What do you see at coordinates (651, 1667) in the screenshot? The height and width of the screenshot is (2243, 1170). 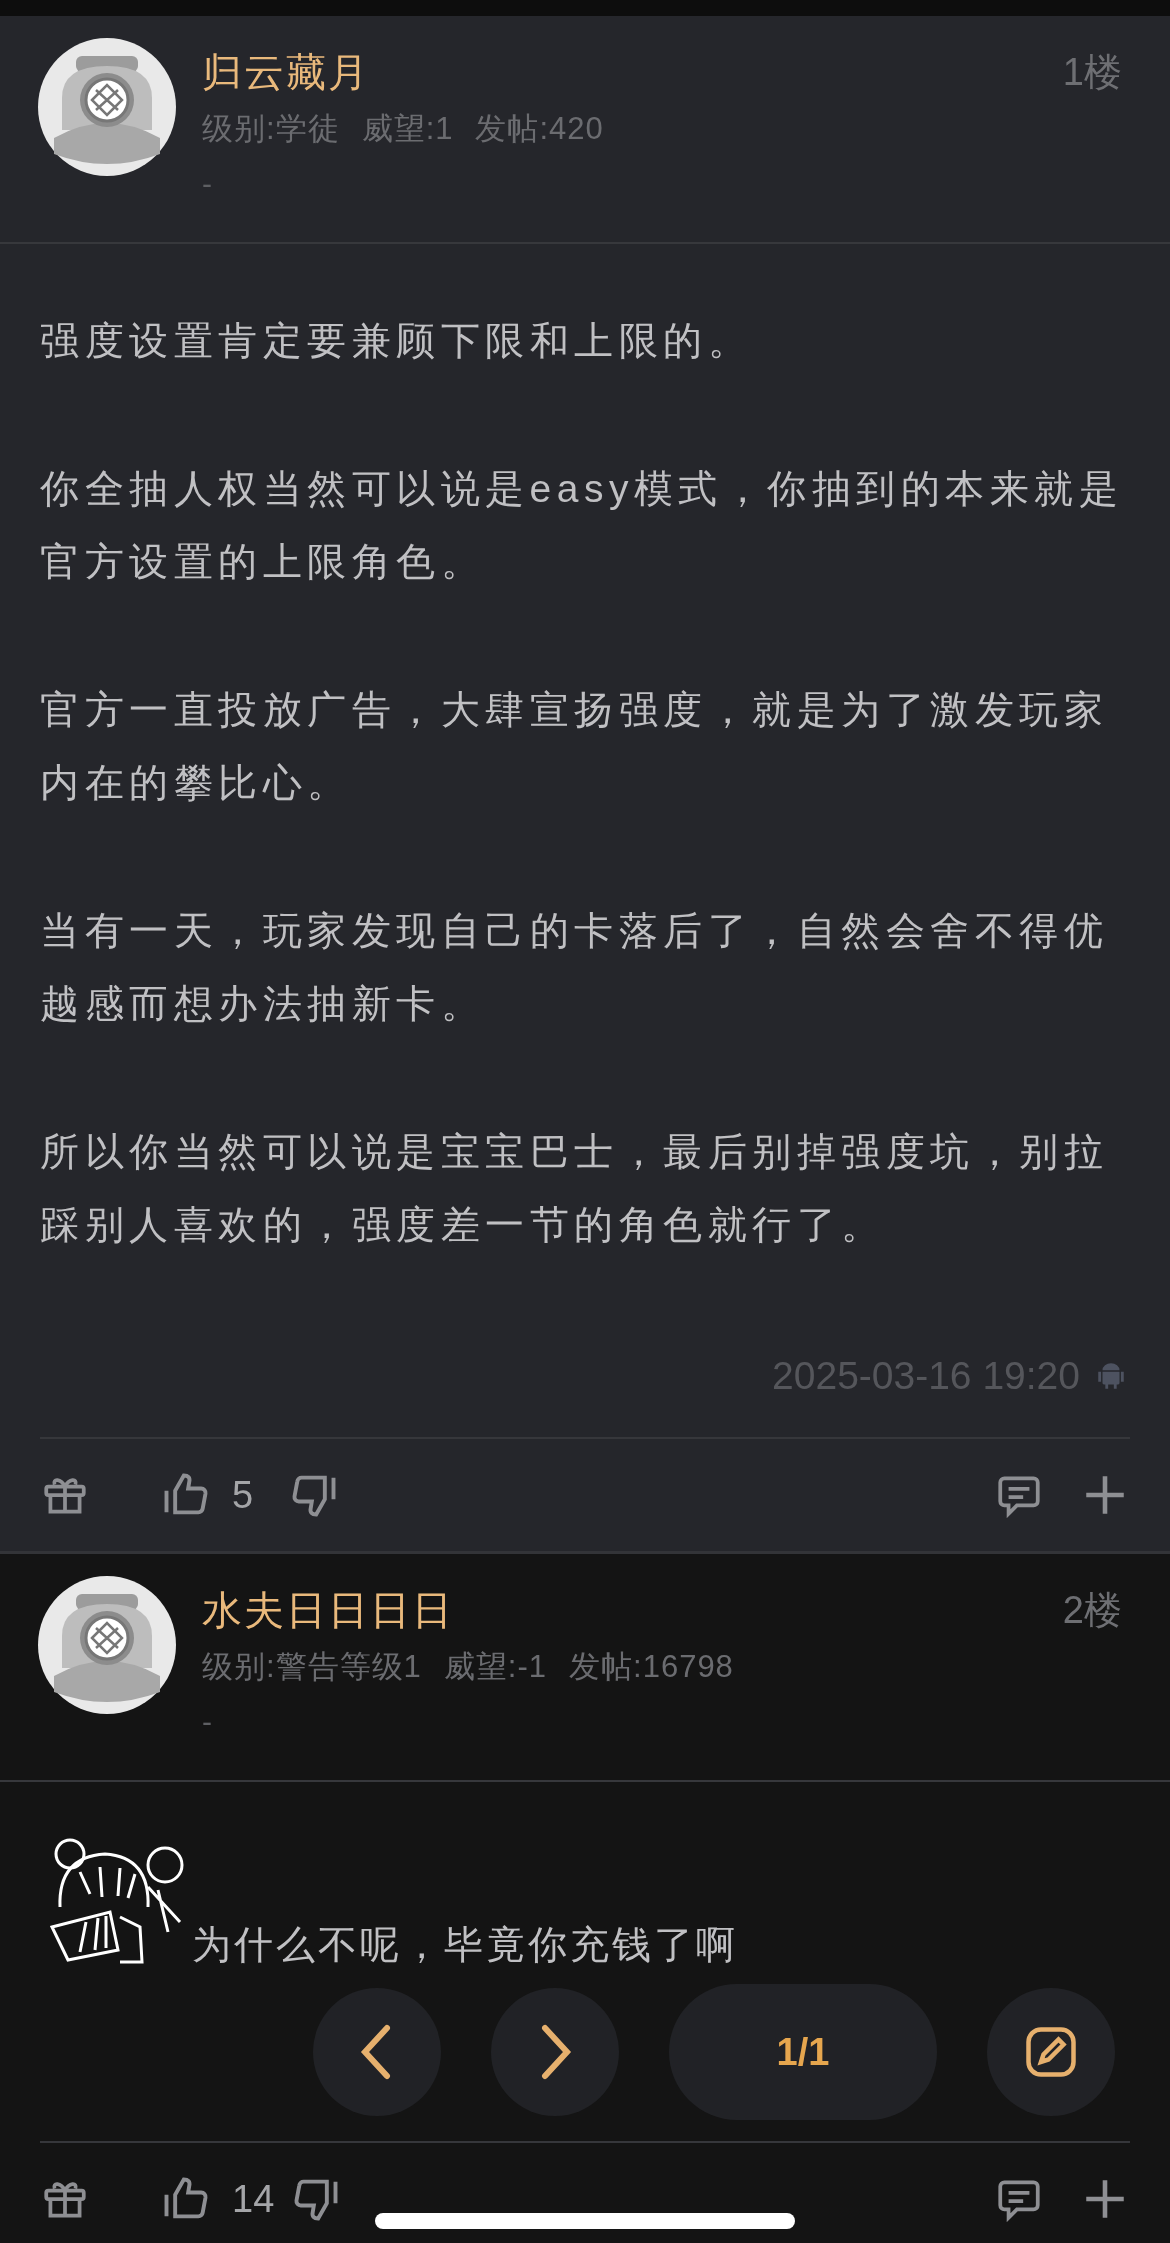 I see `user-stat: 发帖:16798` at bounding box center [651, 1667].